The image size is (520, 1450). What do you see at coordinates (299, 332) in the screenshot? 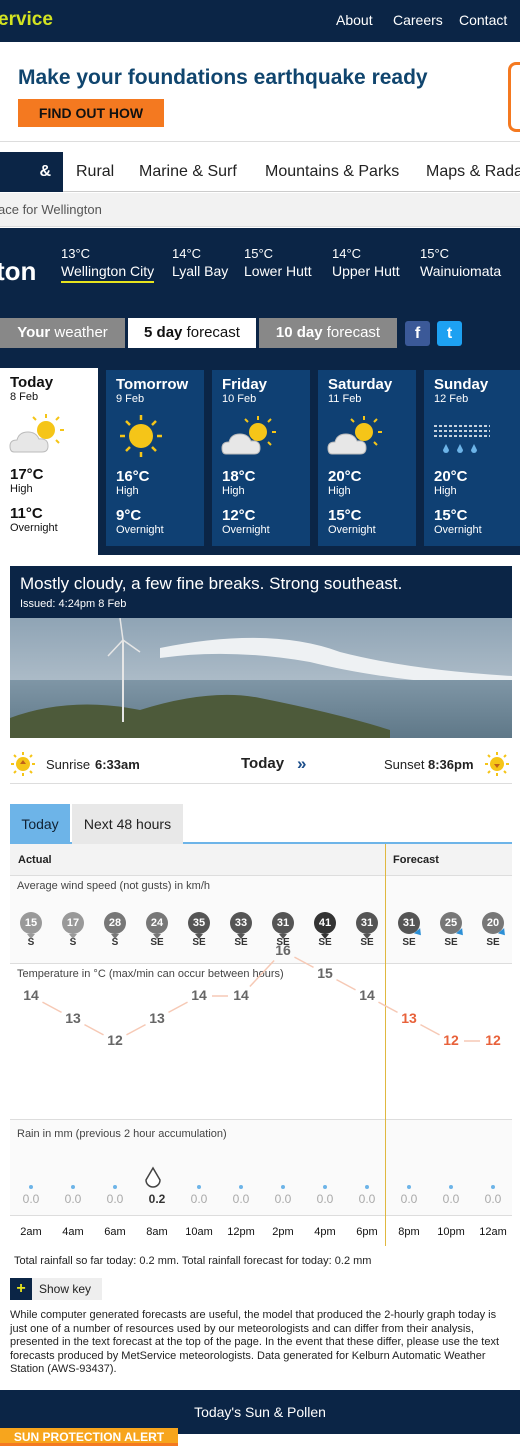
I see `tab-label-bold: 10 day` at bounding box center [299, 332].